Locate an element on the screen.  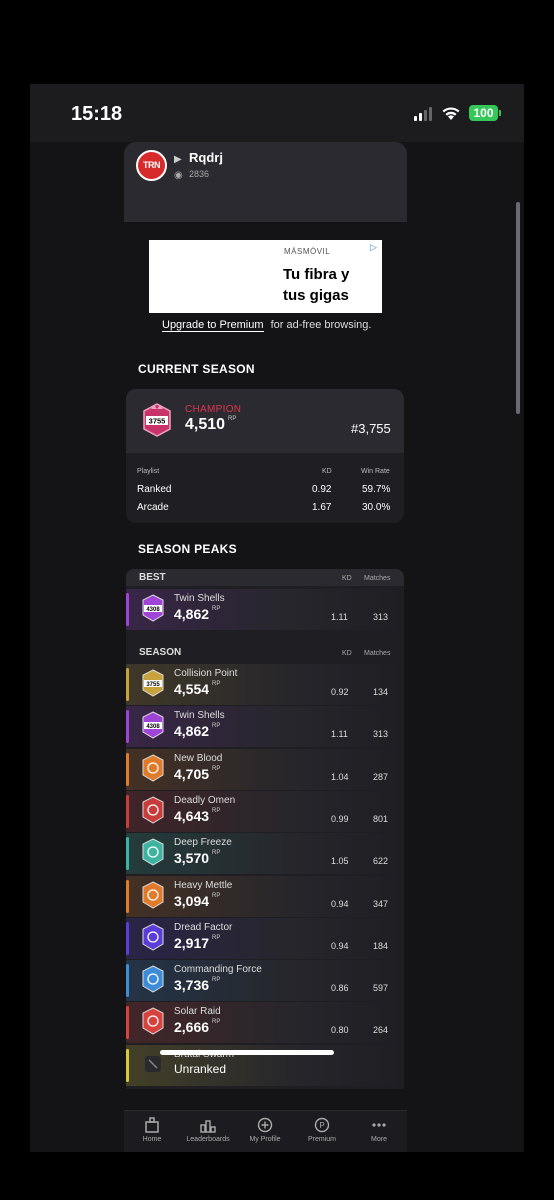
playlist-header: Playlist is located at coordinates (148, 471).